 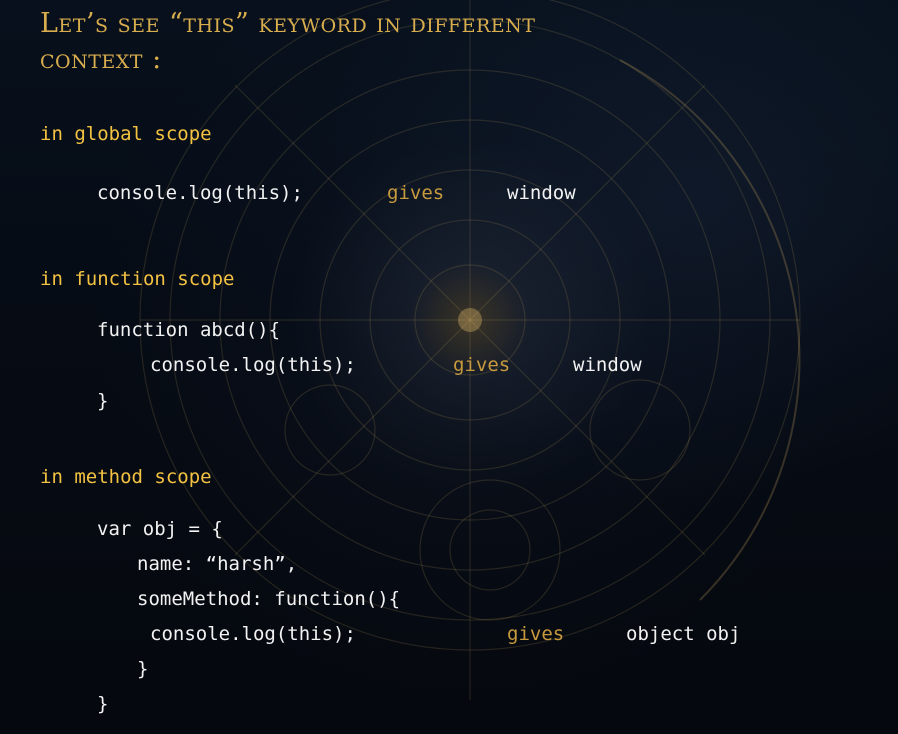 I want to click on slide-title-line-2: context :, so click(x=101, y=59).